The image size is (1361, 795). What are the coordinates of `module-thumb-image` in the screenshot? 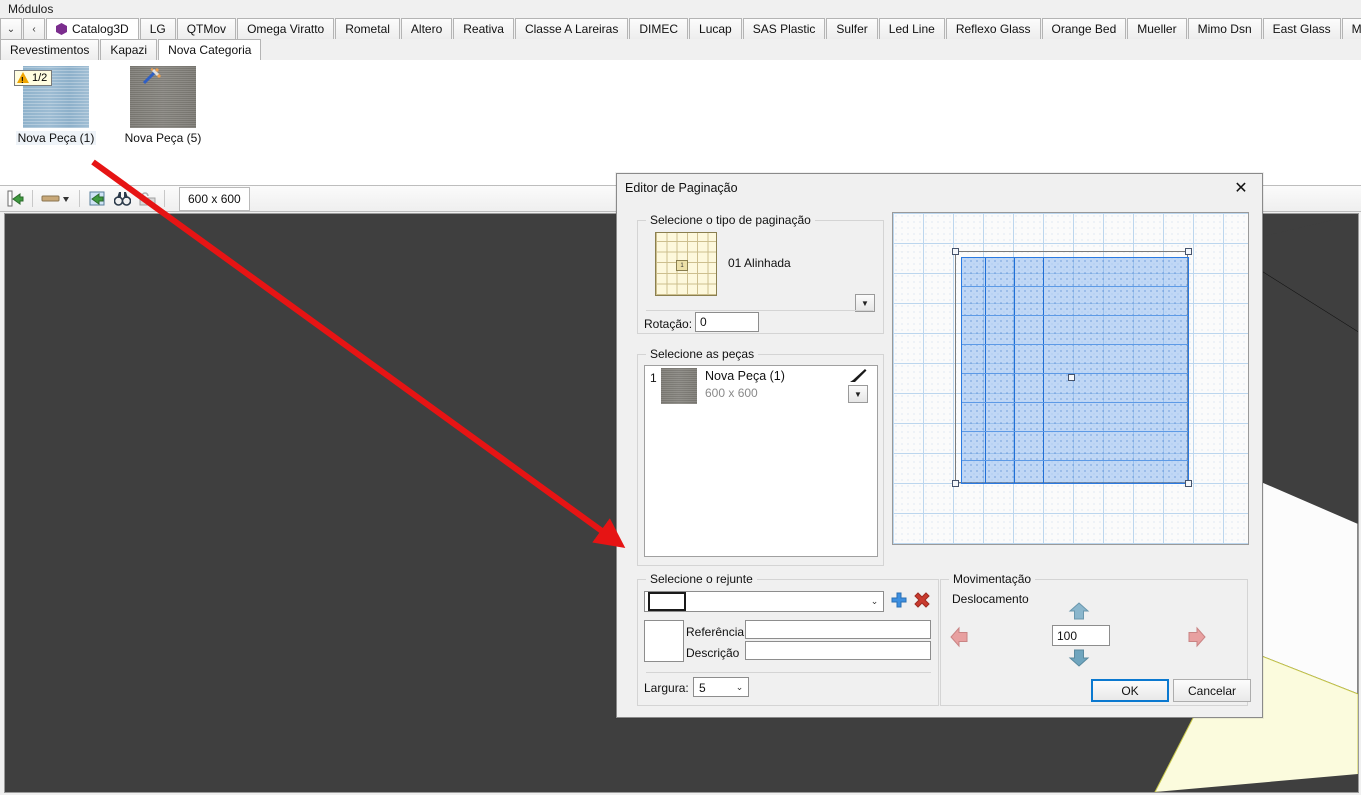 It's located at (163, 97).